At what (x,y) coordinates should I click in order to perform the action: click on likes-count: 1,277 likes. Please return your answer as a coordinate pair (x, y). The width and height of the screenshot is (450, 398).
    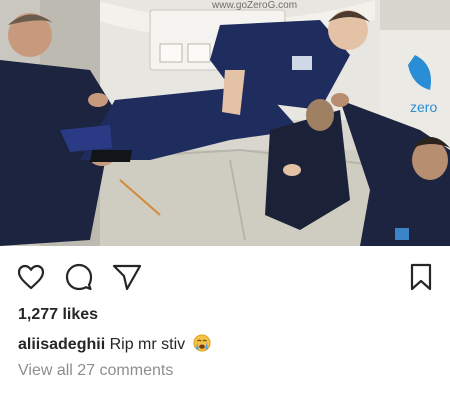
    Looking at the image, I should click on (58, 315).